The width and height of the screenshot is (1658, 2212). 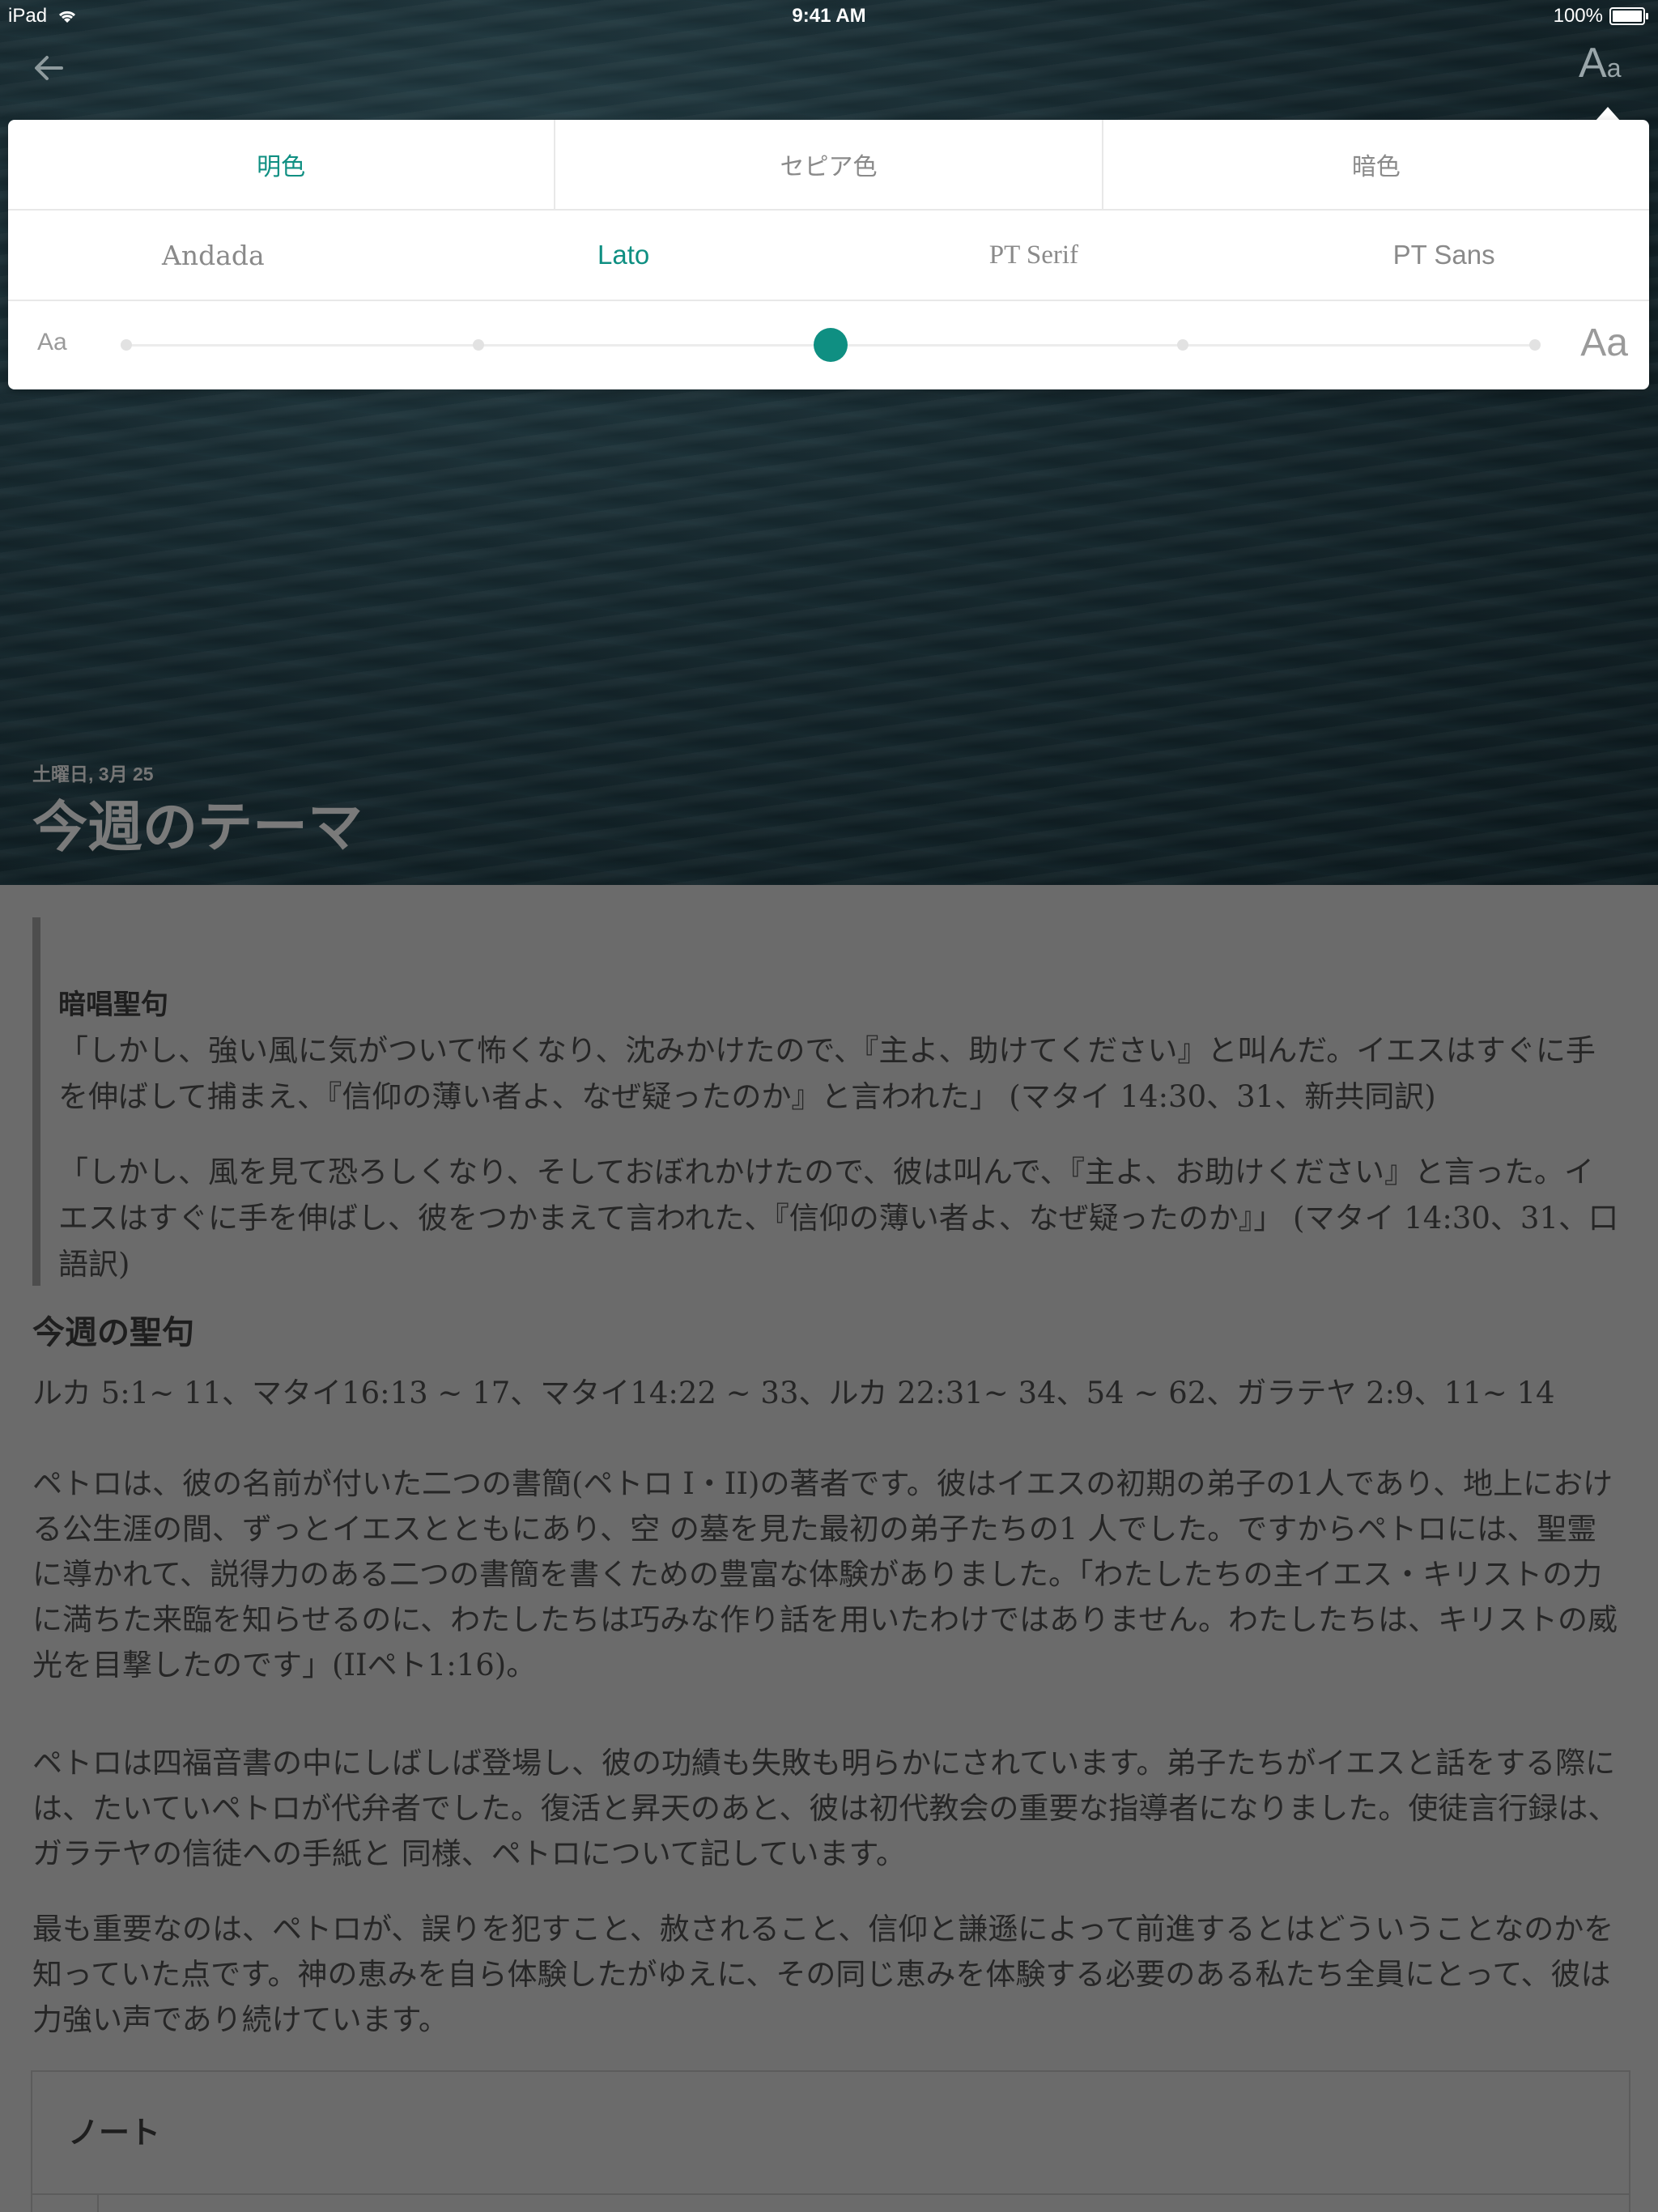 I want to click on font-option-label: PT Sans, so click(x=1443, y=255).